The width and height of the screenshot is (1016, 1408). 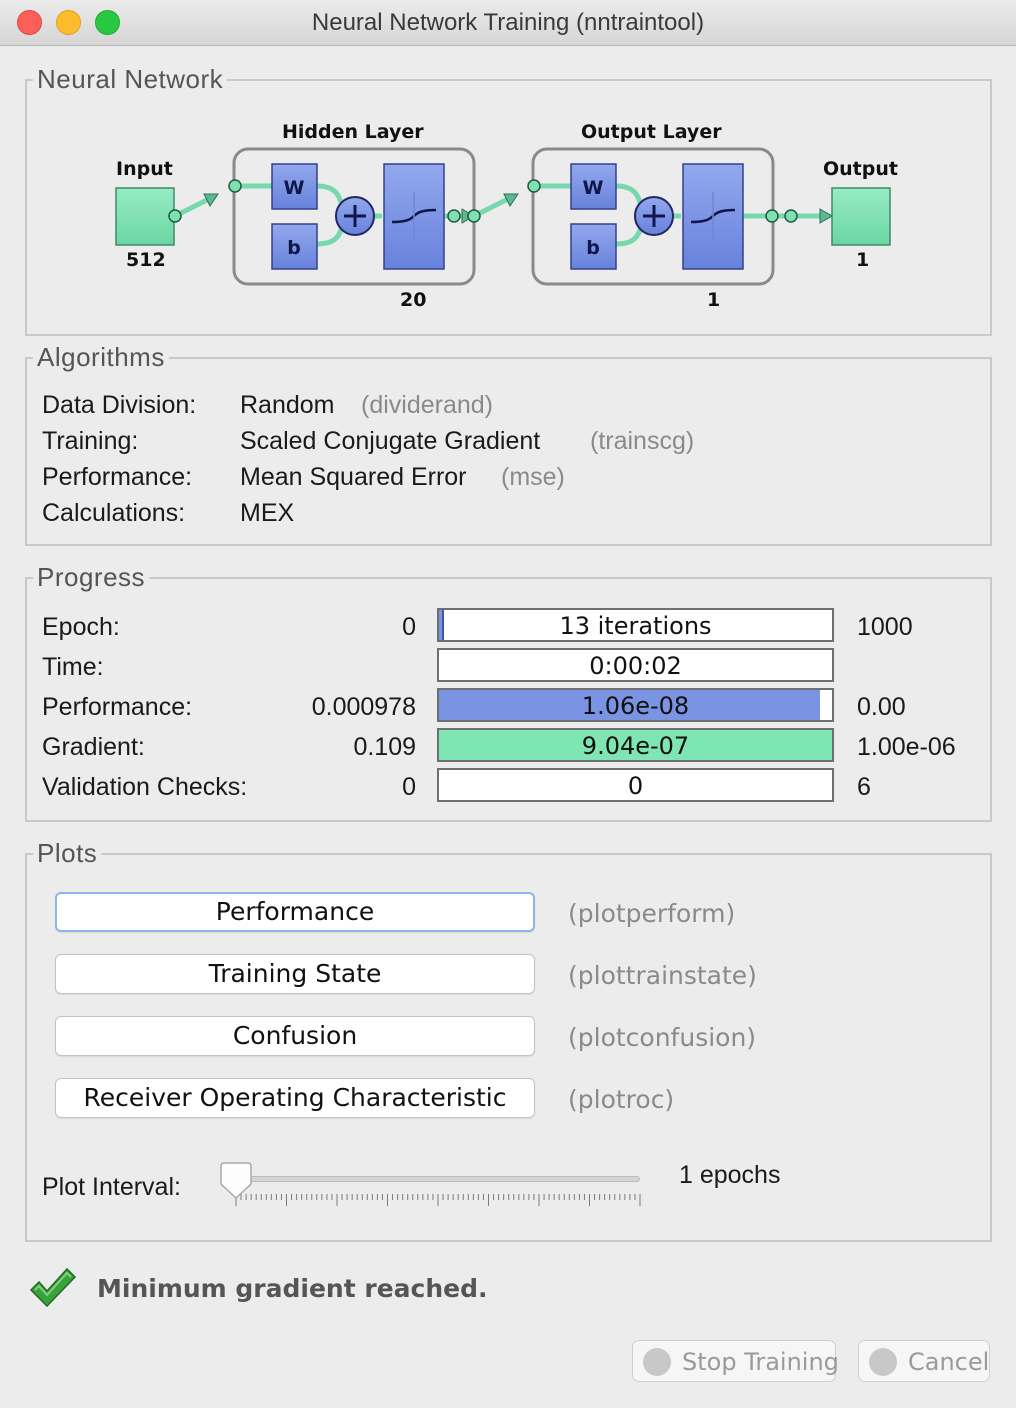 I want to click on progress-current-value: 1.06e-08, so click(x=635, y=706).